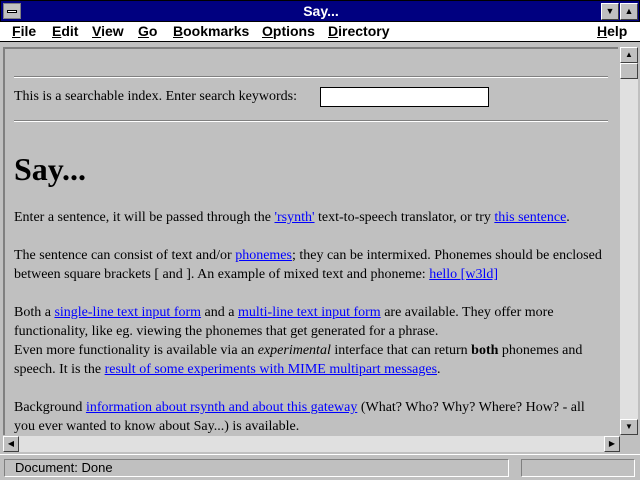 The width and height of the screenshot is (640, 480). I want to click on search-input, so click(404, 97).